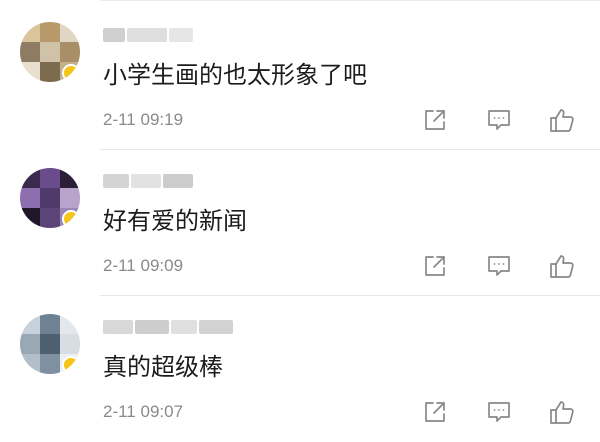 Image resolution: width=600 pixels, height=442 pixels. What do you see at coordinates (143, 265) in the screenshot?
I see `comment-time: 2-11 09:09` at bounding box center [143, 265].